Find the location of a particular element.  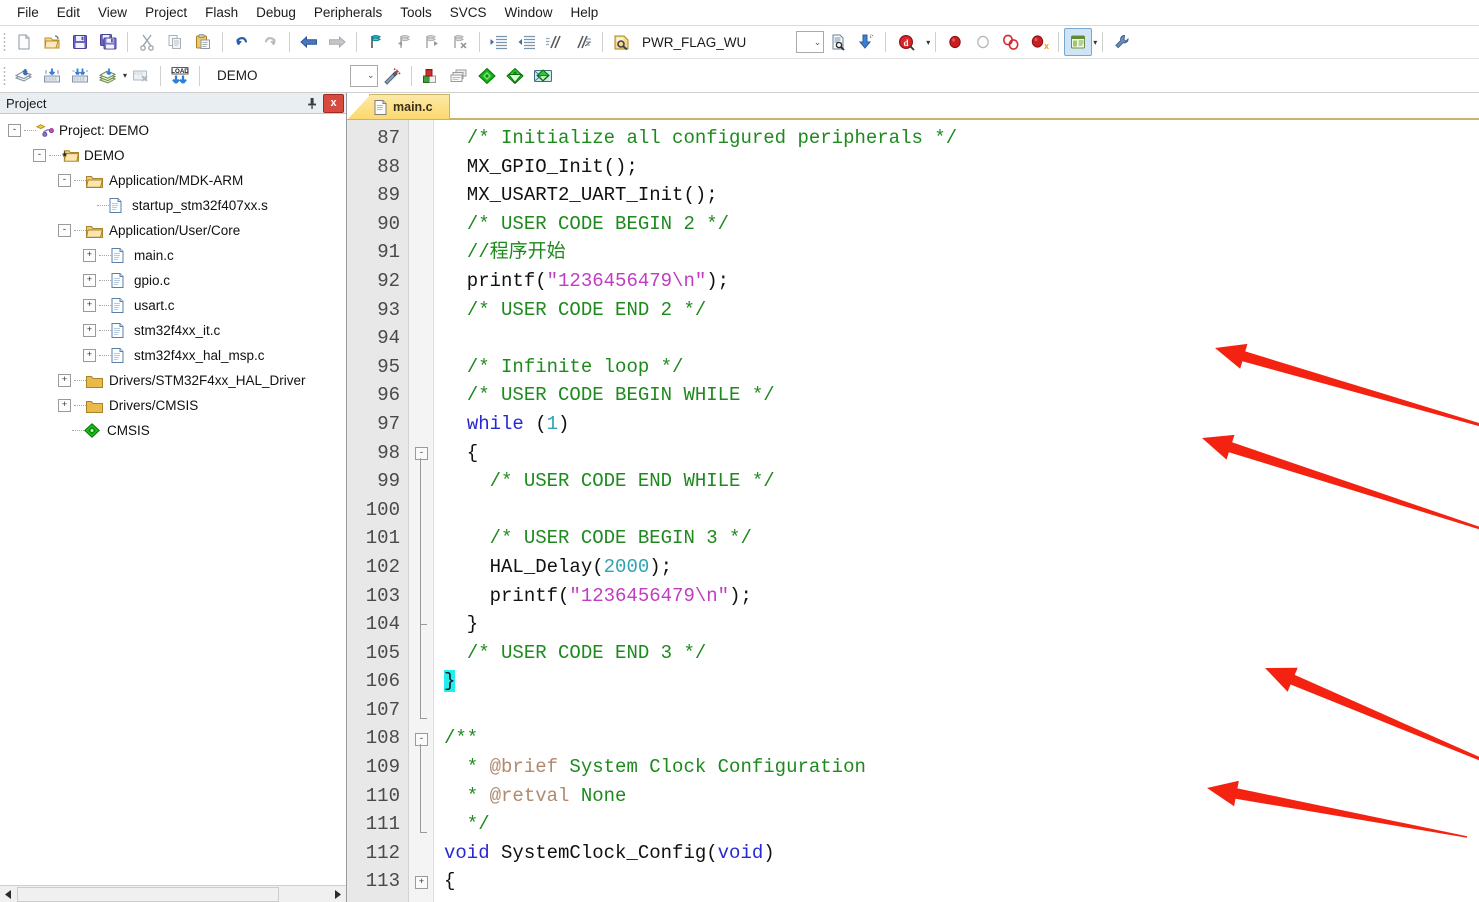

code-line: */ is located at coordinates (961, 824).